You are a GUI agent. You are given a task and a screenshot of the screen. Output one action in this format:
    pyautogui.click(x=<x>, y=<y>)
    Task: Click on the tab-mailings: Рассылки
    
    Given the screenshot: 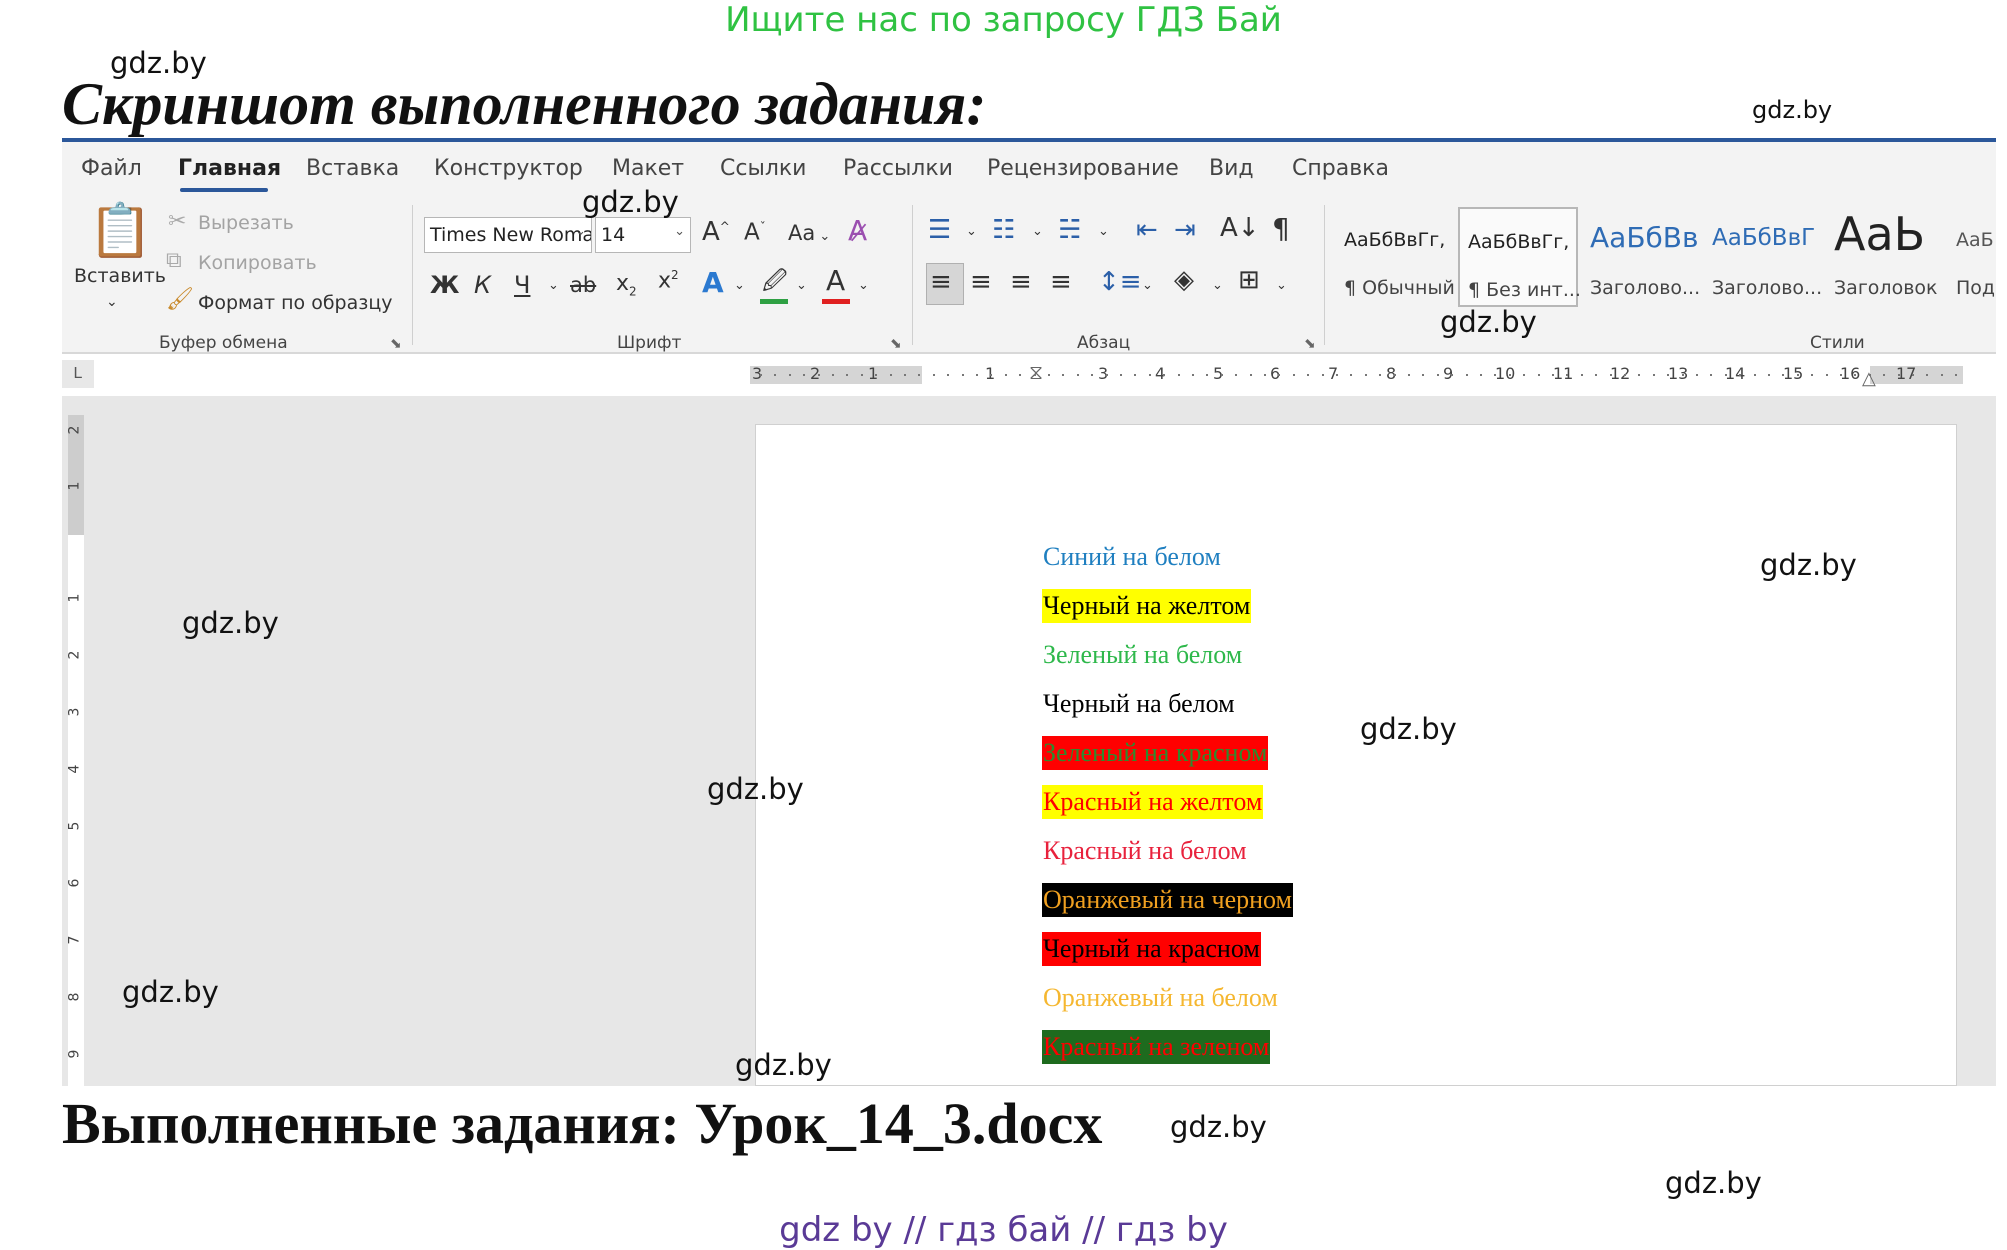 What is the action you would take?
    pyautogui.click(x=898, y=168)
    